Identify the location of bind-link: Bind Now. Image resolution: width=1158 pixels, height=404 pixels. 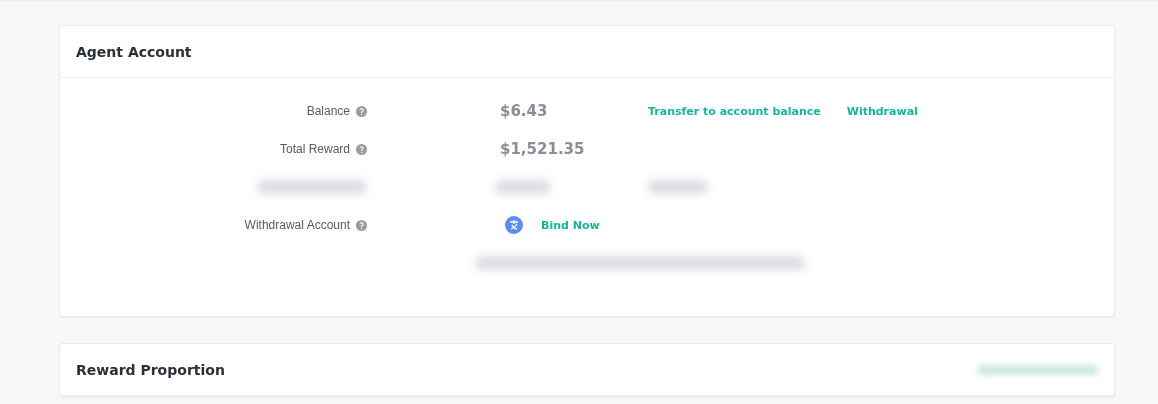
(570, 225).